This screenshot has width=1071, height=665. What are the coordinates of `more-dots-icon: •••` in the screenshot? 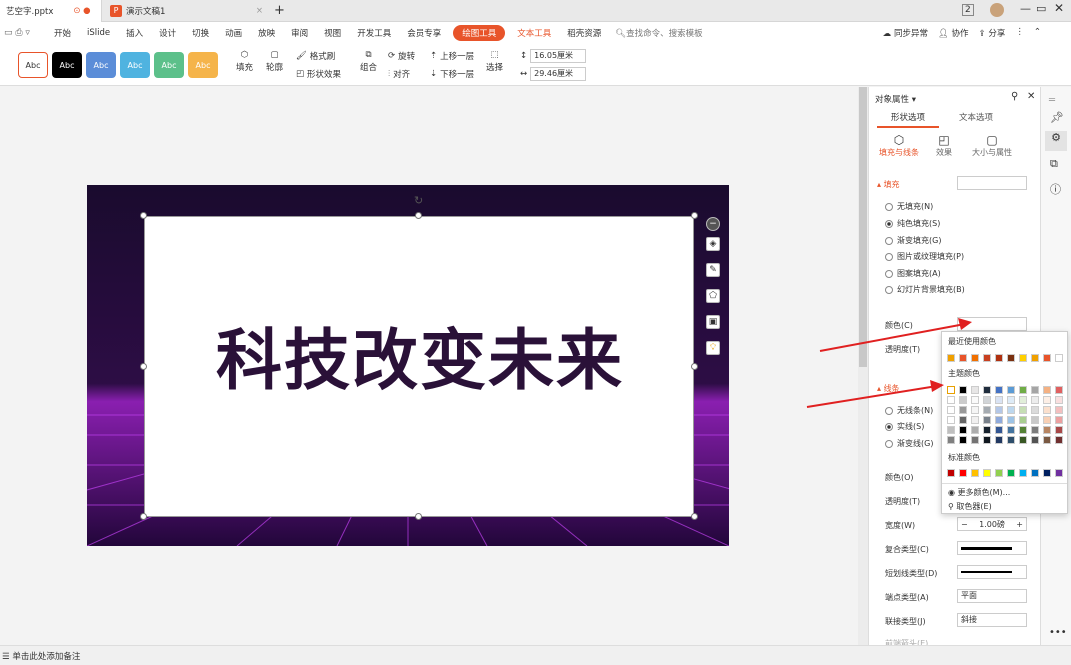 It's located at (1058, 632).